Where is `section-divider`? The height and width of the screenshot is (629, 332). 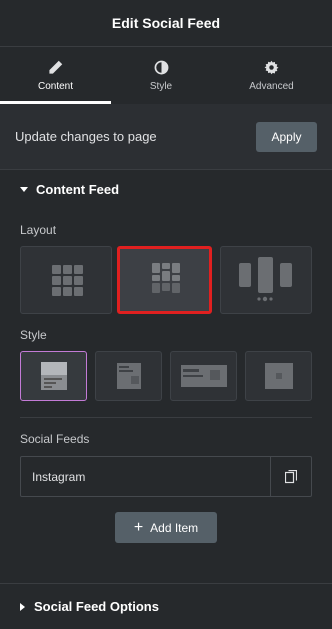 section-divider is located at coordinates (166, 417).